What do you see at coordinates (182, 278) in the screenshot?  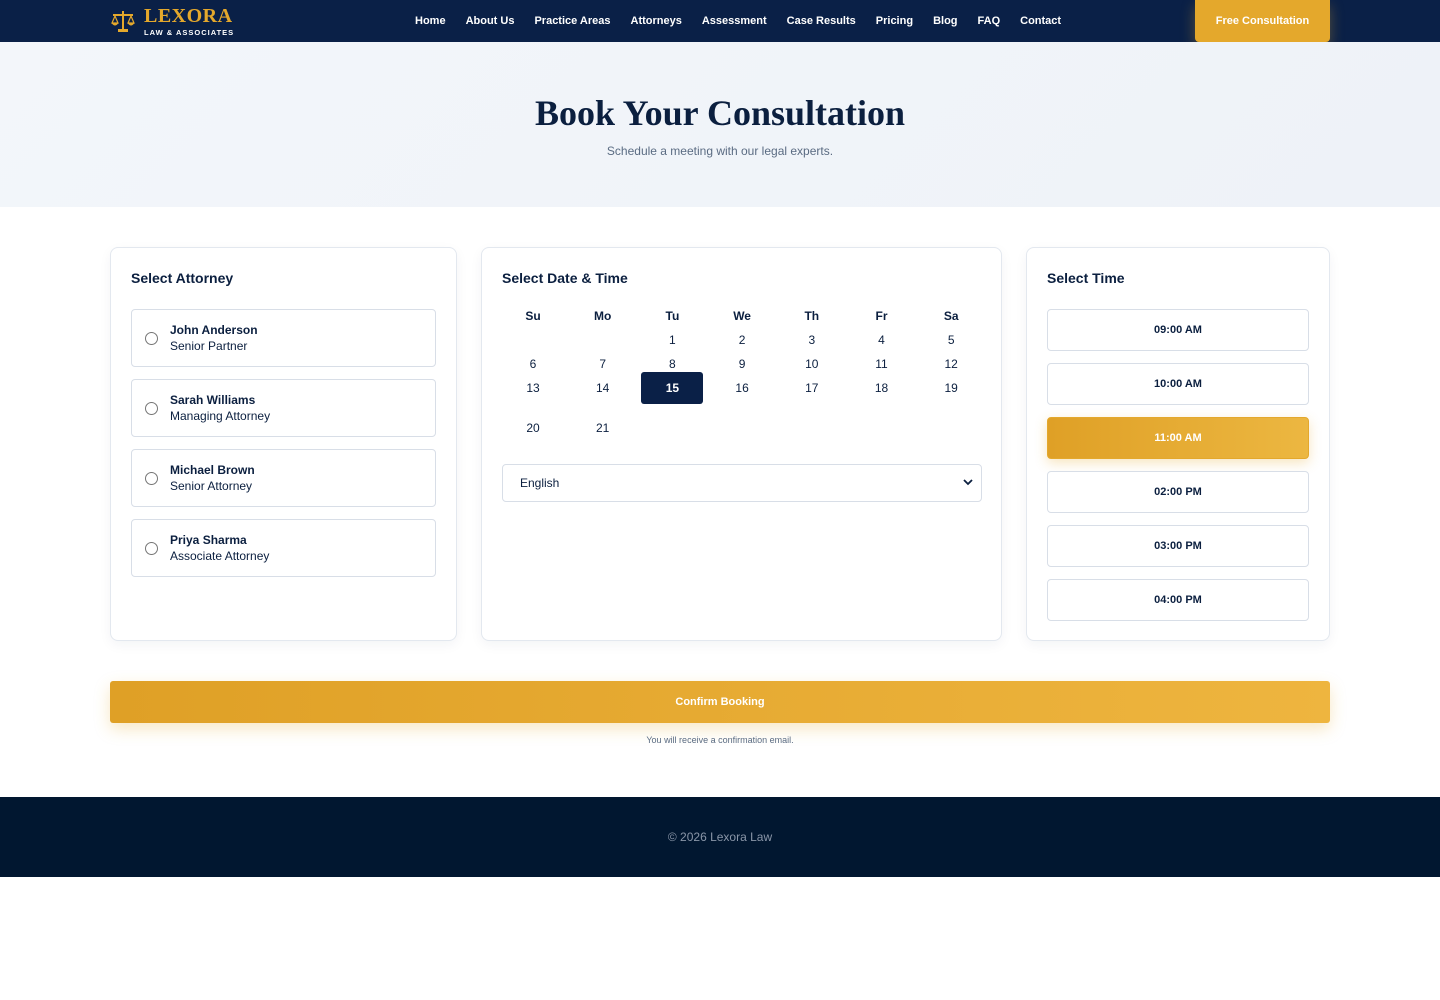 I see `card-title: Select Attorney` at bounding box center [182, 278].